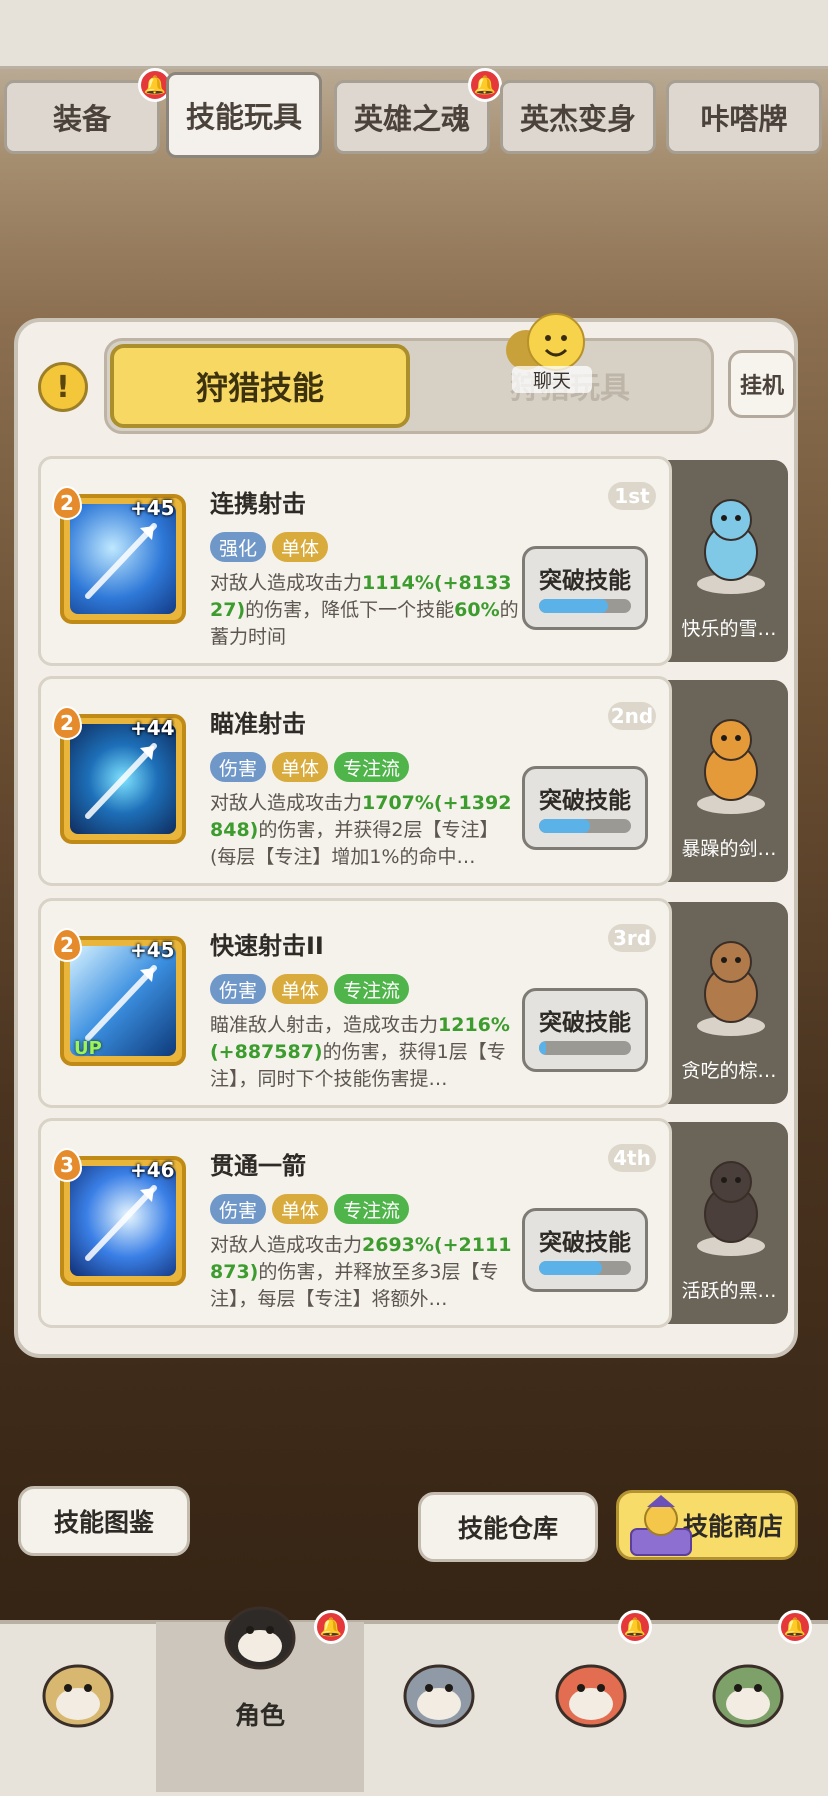 This screenshot has height=1796, width=828. I want to click on tab-1: 技能玩具, so click(244, 115).